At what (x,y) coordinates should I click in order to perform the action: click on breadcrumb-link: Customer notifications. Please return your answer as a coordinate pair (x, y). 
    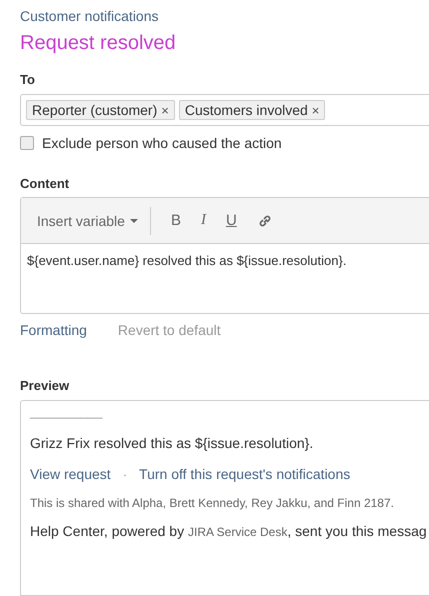
    Looking at the image, I should click on (89, 16).